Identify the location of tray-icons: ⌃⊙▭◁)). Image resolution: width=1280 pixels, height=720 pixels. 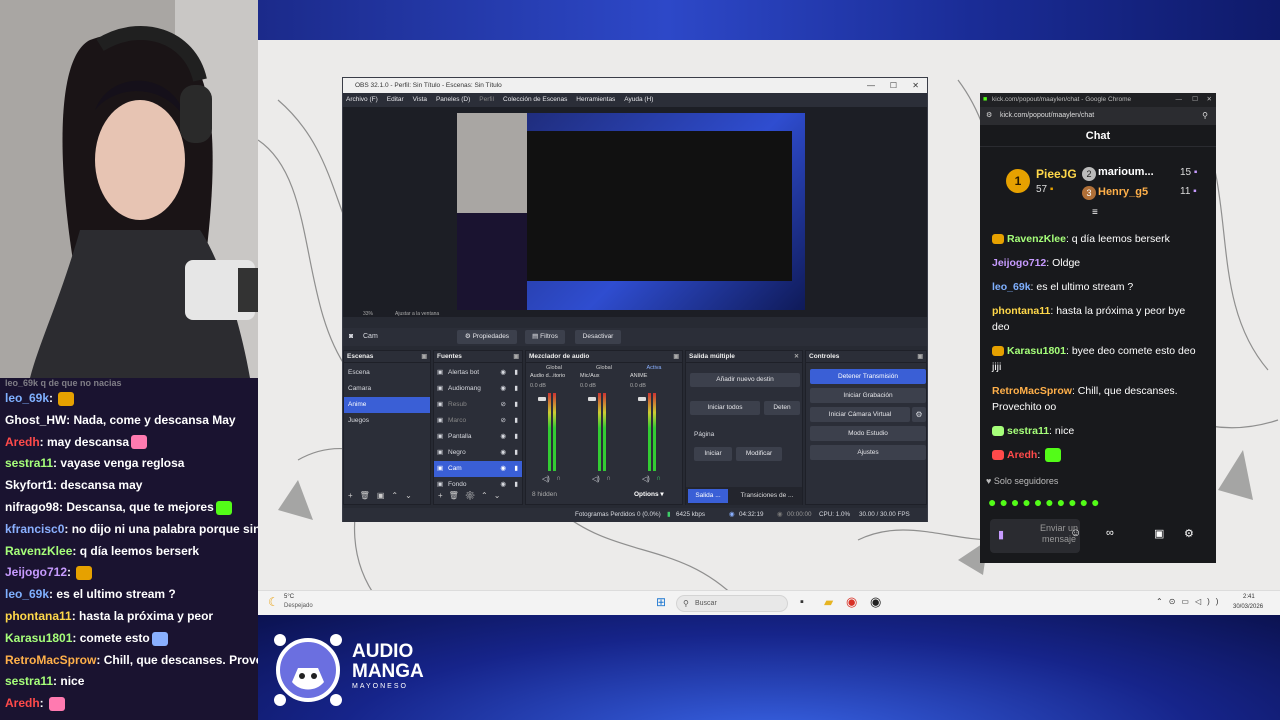
(1190, 601).